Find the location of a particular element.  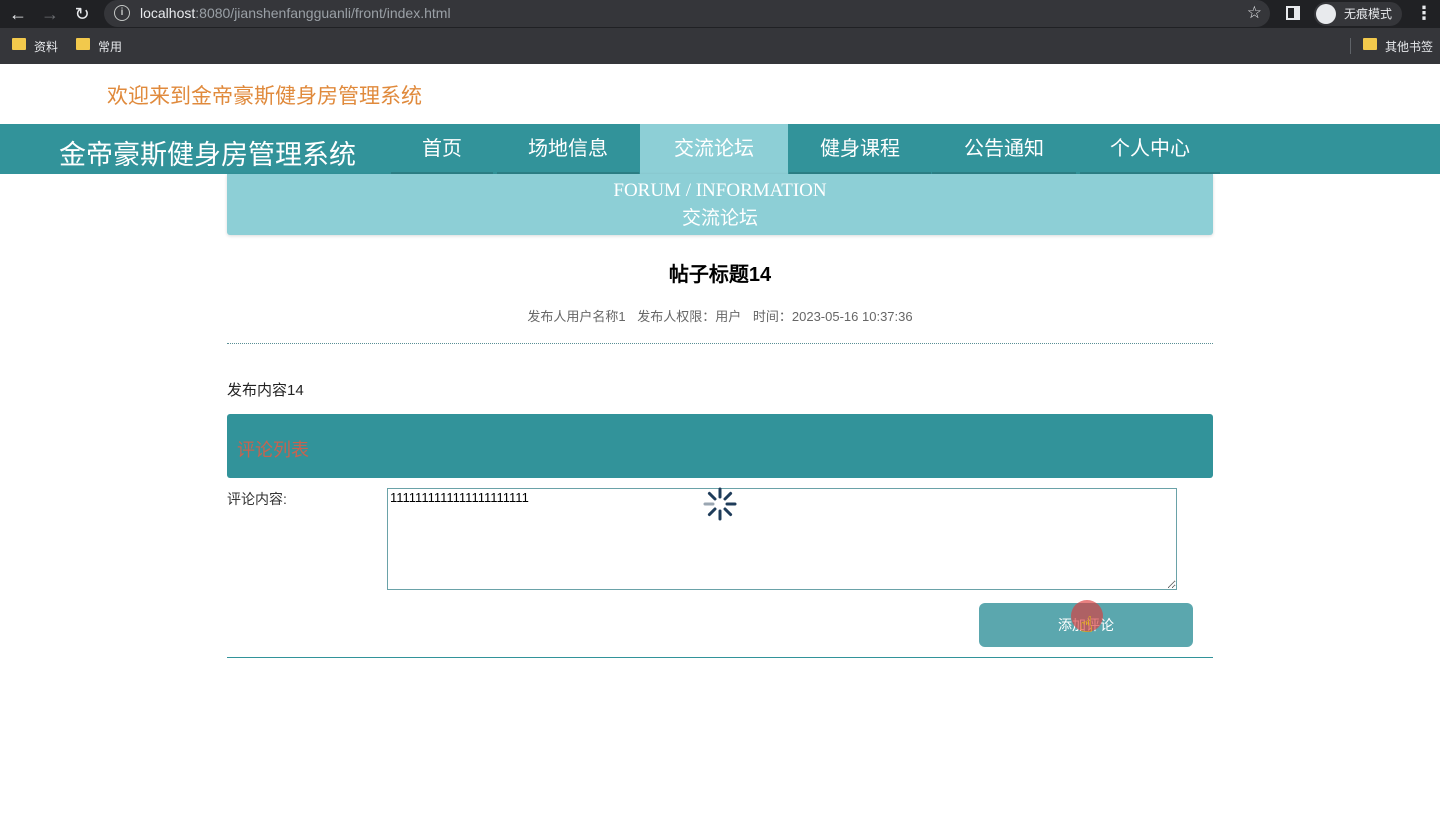

incognito-icon is located at coordinates (1326, 14).